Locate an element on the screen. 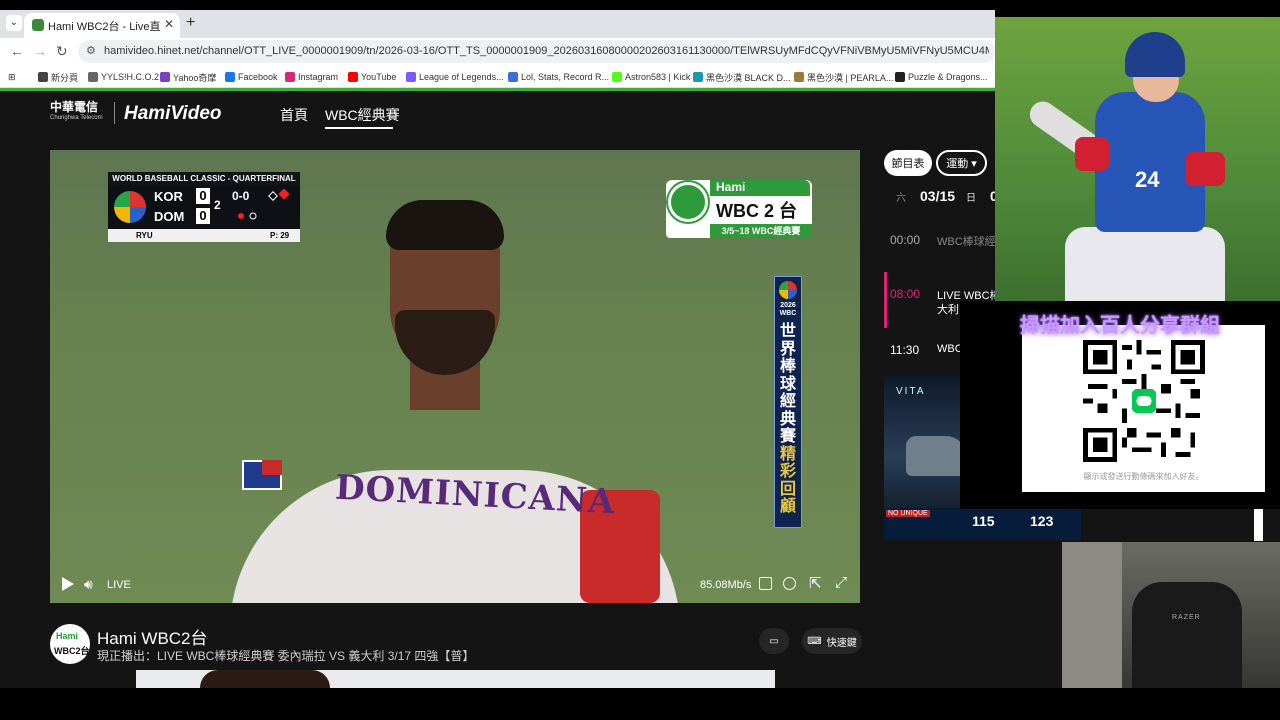  player-hair is located at coordinates (445, 225).